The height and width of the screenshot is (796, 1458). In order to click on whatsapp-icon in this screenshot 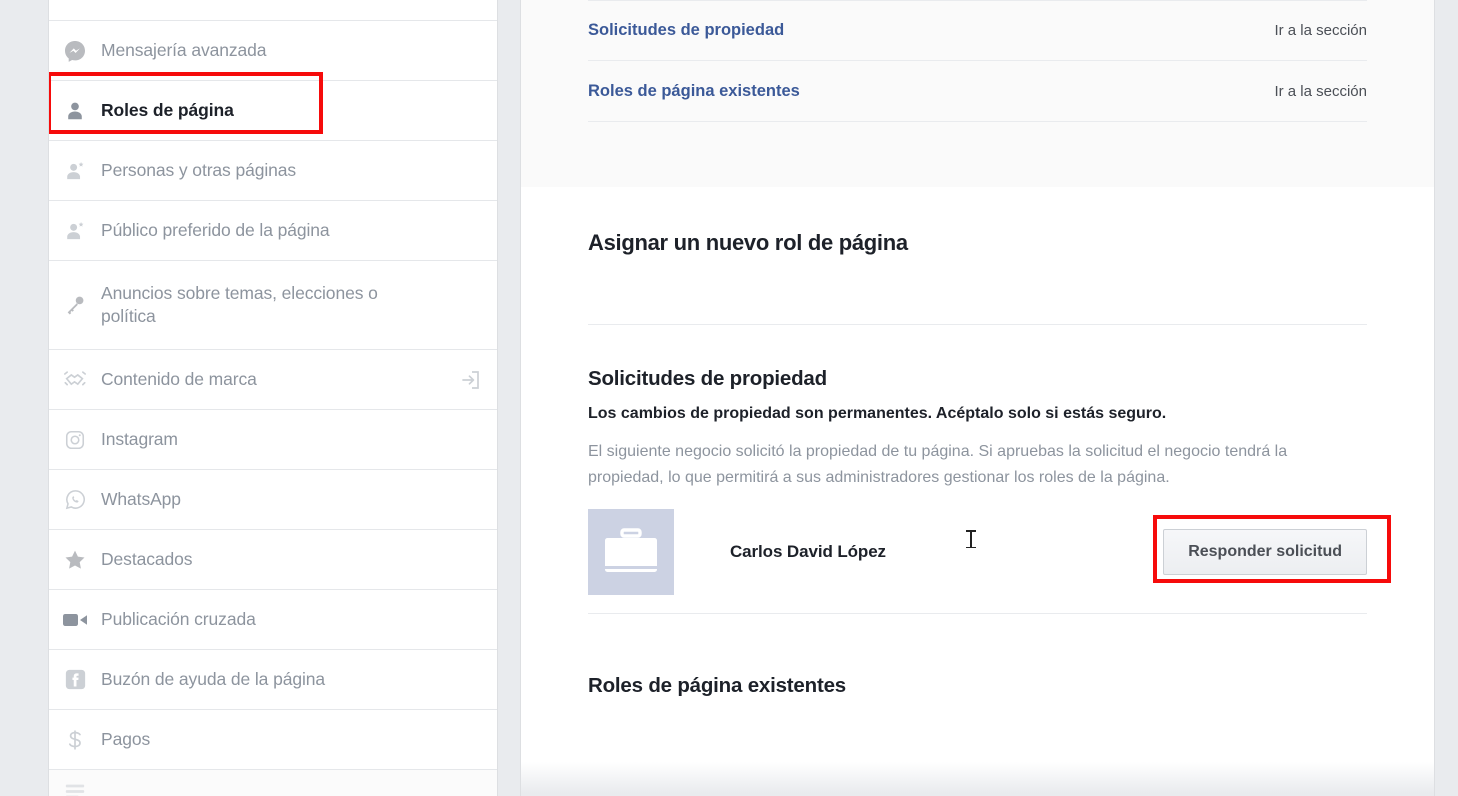, I will do `click(75, 499)`.